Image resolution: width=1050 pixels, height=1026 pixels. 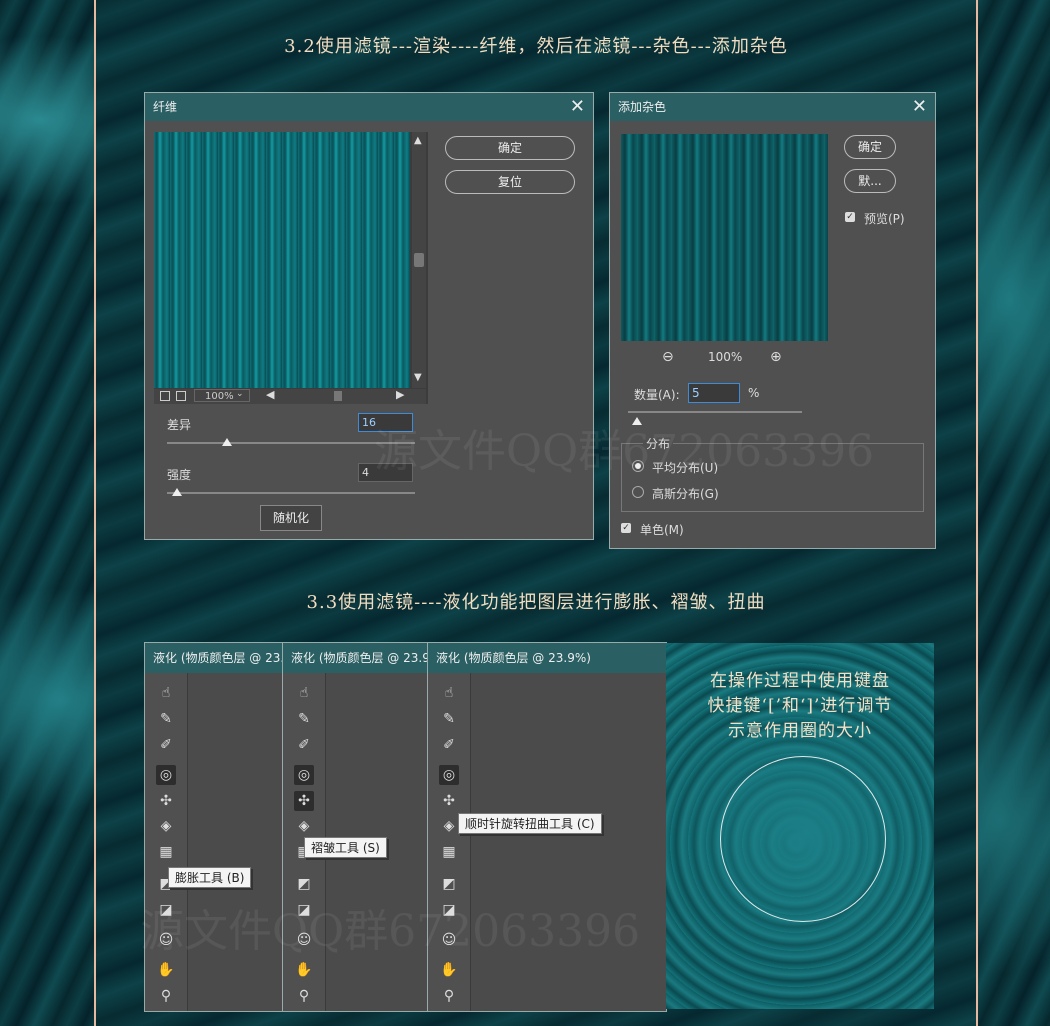 I want to click on gaussian-label: 高斯分布(G), so click(x=685, y=494).